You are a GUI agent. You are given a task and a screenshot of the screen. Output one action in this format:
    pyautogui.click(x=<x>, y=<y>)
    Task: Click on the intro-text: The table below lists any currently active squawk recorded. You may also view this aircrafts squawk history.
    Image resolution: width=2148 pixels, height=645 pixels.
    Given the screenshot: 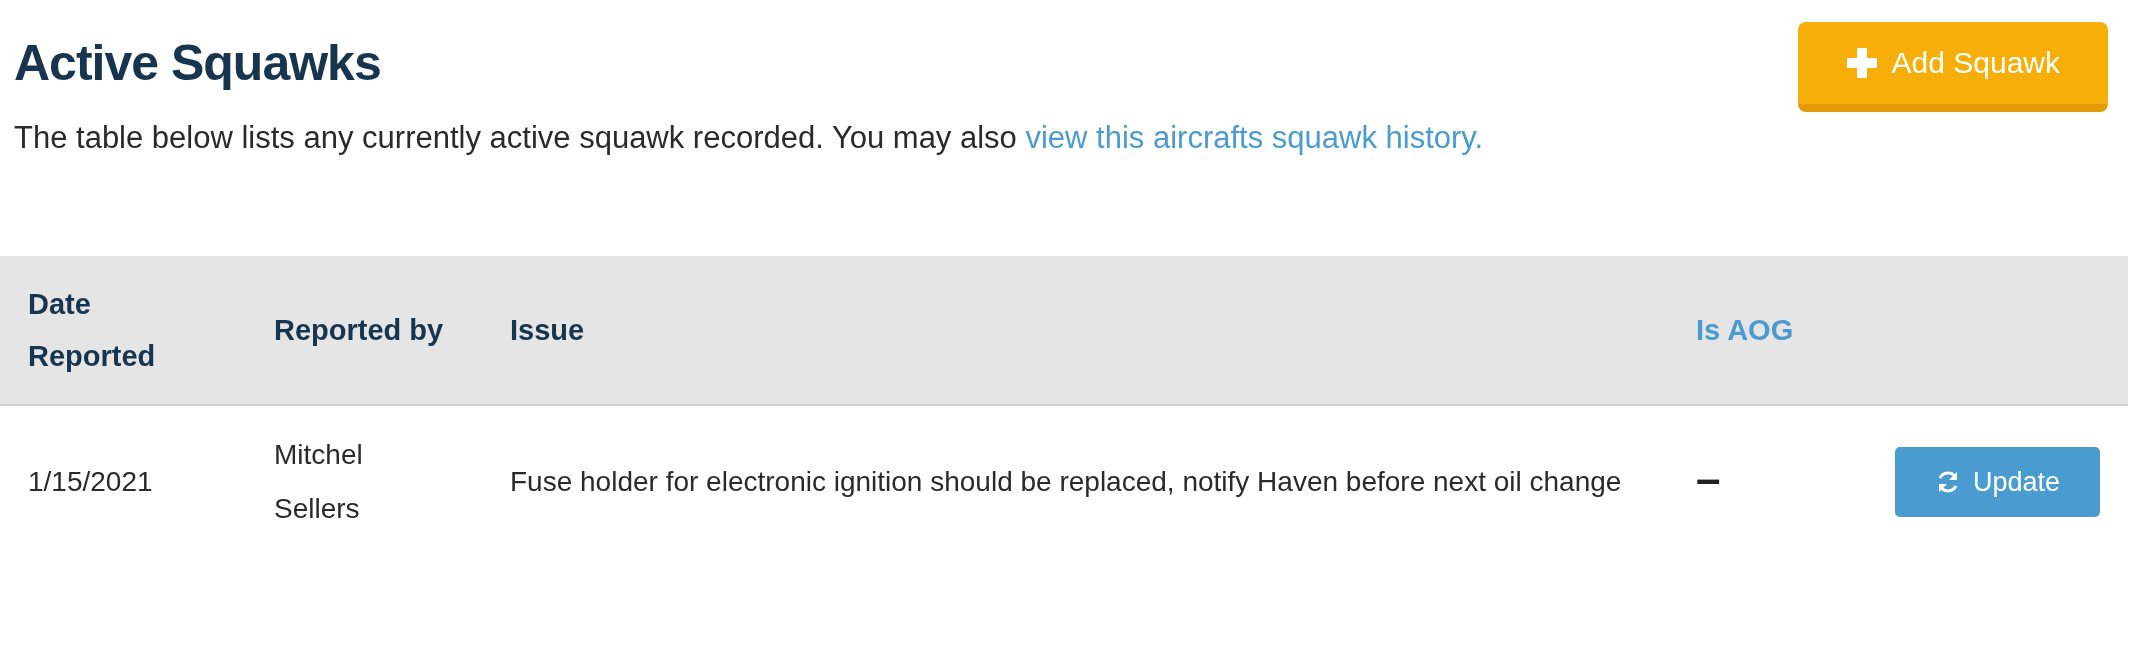 What is the action you would take?
    pyautogui.click(x=749, y=138)
    